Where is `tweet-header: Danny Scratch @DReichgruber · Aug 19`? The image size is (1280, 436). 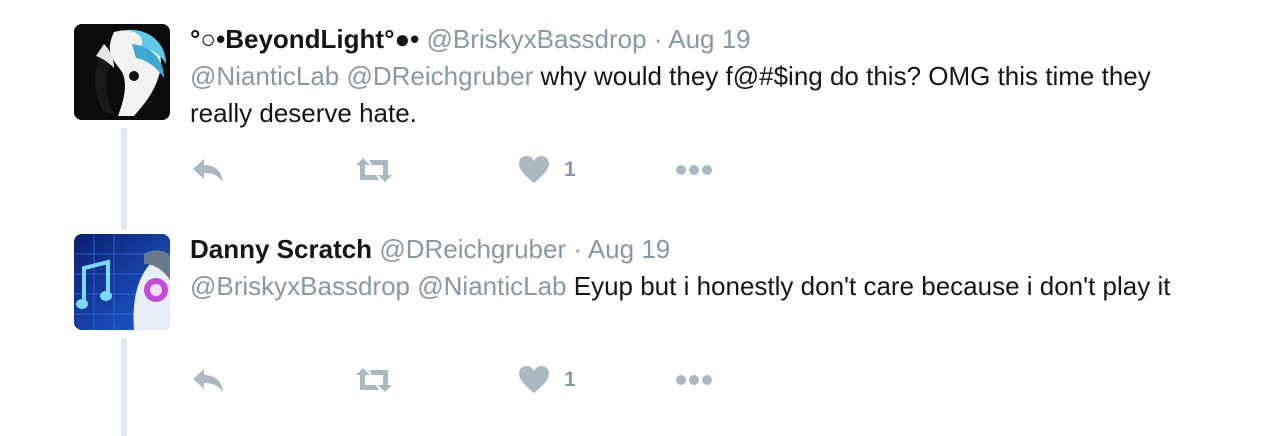
tweet-header: Danny Scratch @DReichgruber · Aug 19 is located at coordinates (430, 249).